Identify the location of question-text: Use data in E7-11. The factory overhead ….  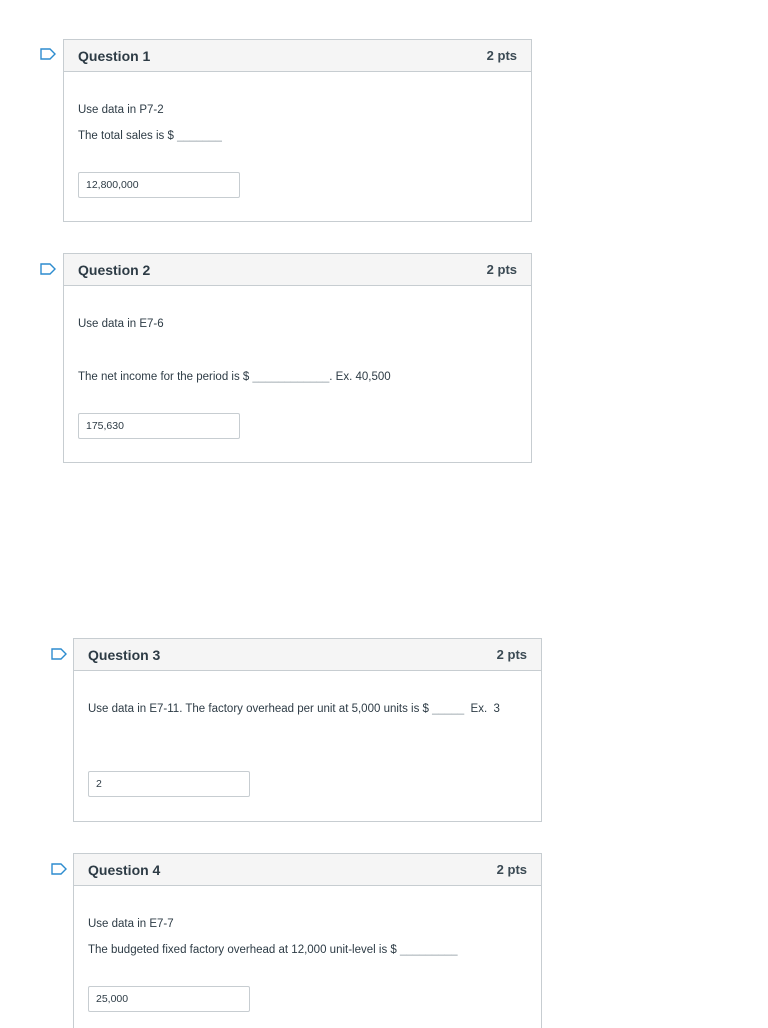
(294, 709).